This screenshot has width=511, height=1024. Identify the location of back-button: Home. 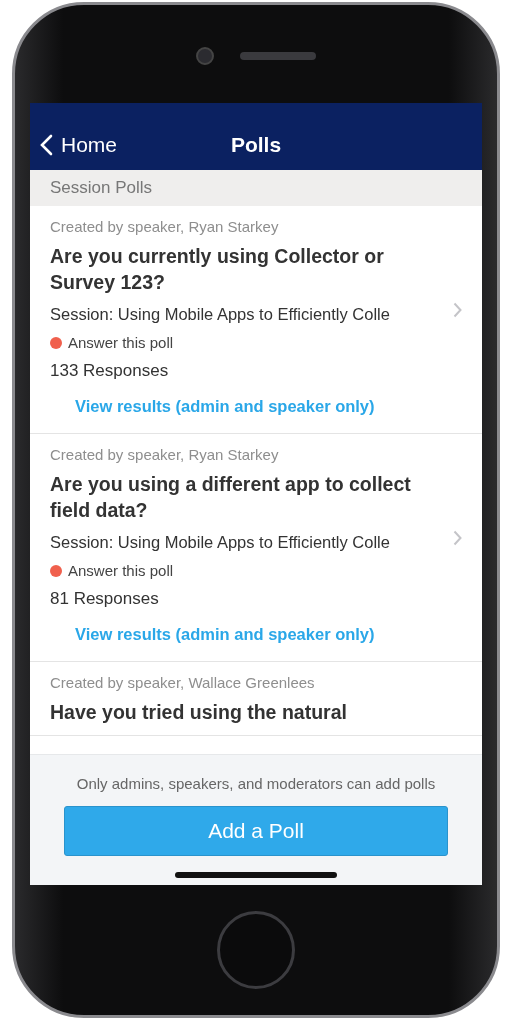
(79, 145).